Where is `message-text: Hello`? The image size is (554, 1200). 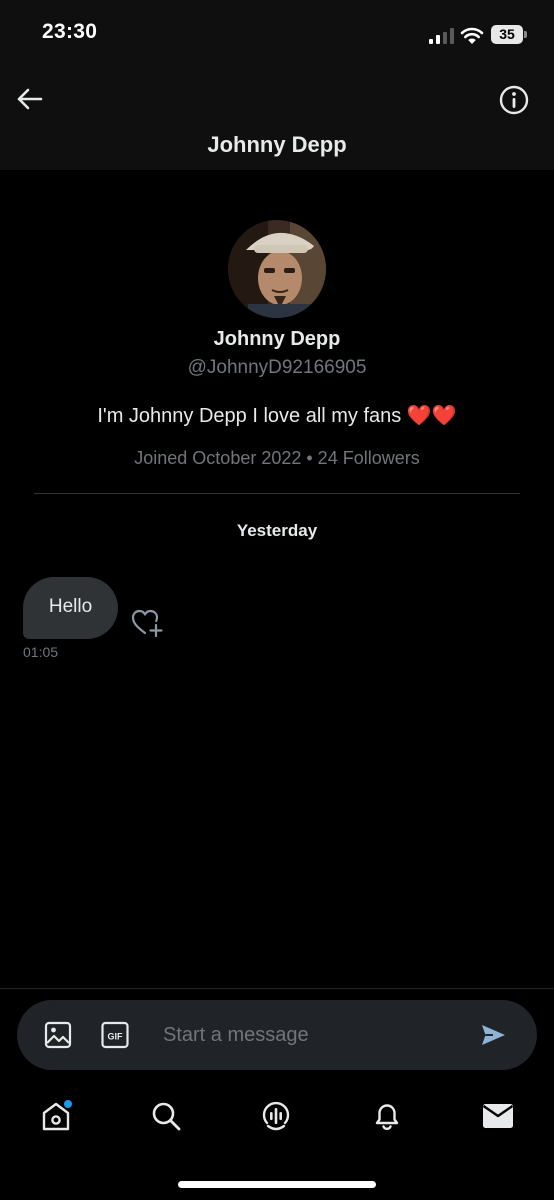 message-text: Hello is located at coordinates (70, 606).